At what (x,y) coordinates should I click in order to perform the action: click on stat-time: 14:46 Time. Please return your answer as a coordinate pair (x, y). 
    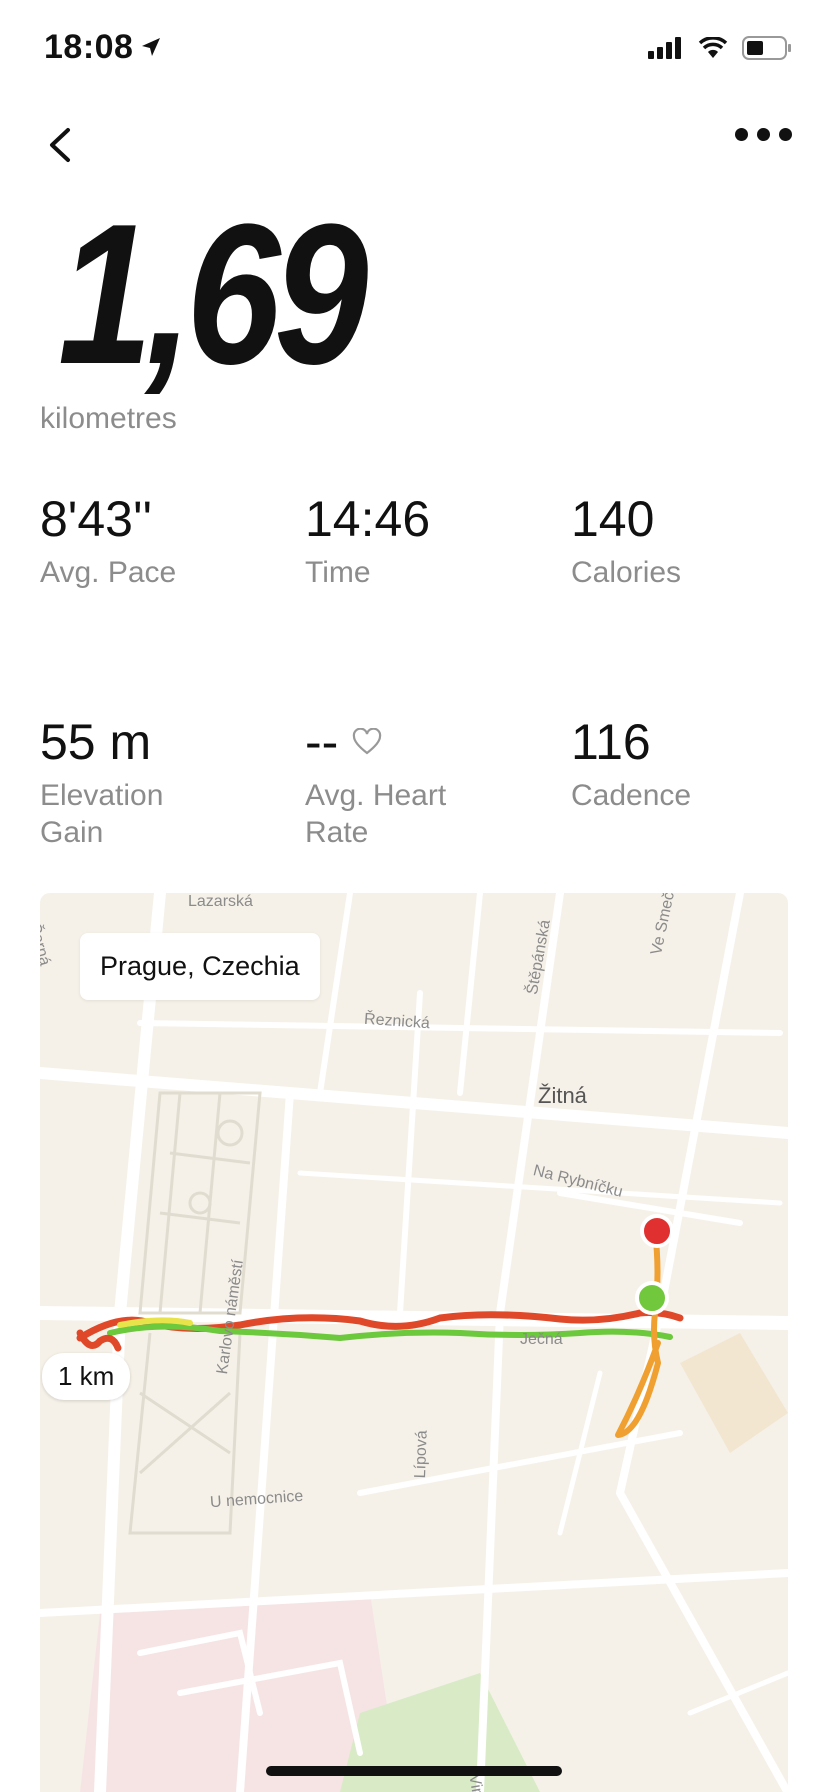
    Looking at the image, I should click on (425, 542).